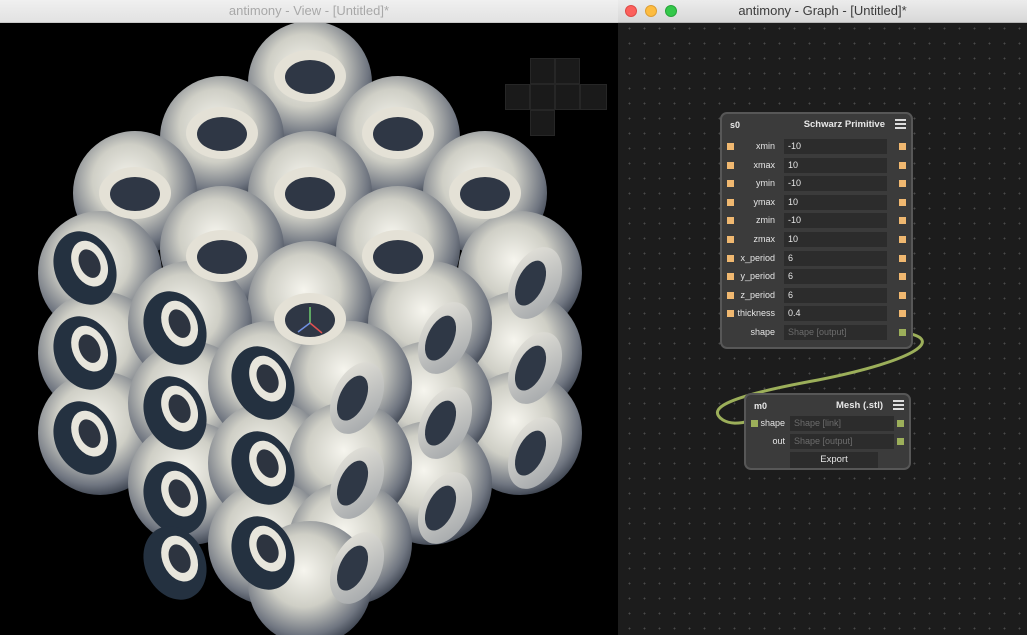 This screenshot has height=635, width=1027. I want to click on param-row-z-period: z_period 6, so click(816, 296).